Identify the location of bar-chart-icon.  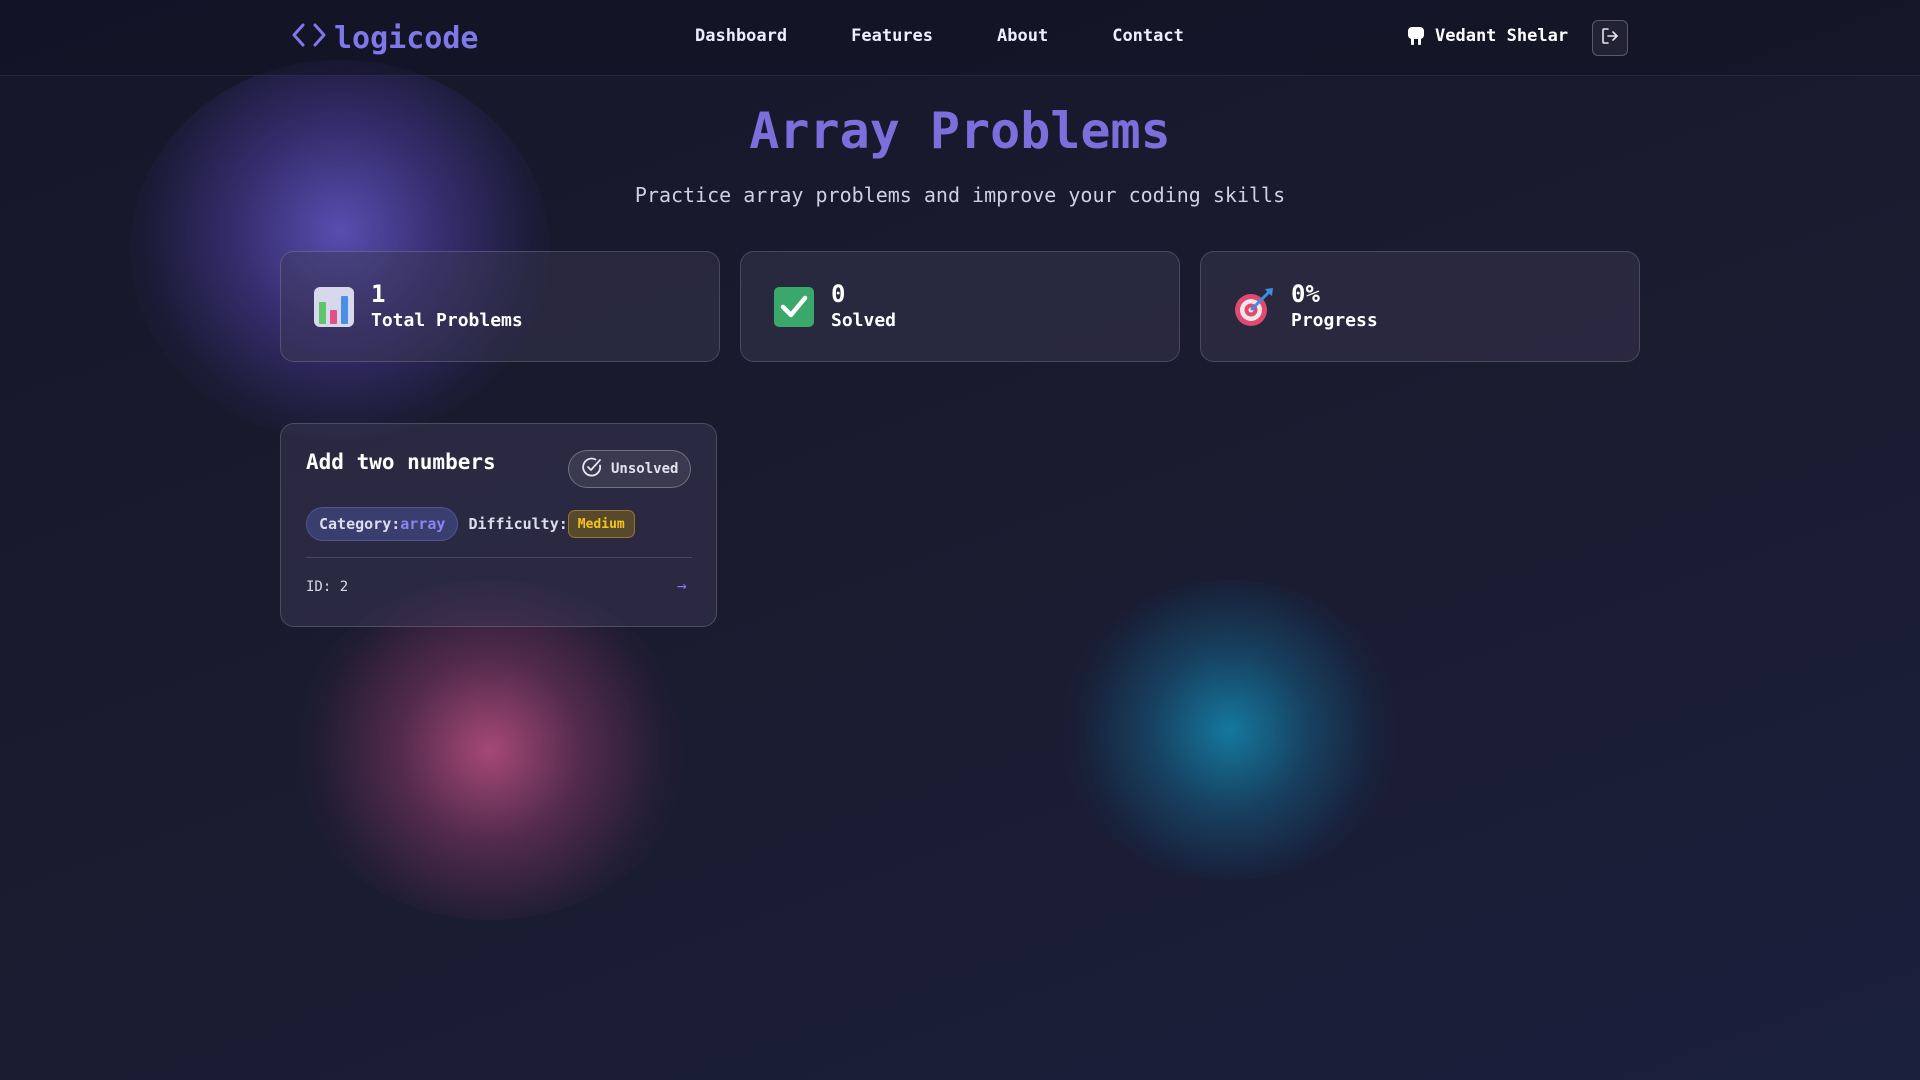
(334, 307).